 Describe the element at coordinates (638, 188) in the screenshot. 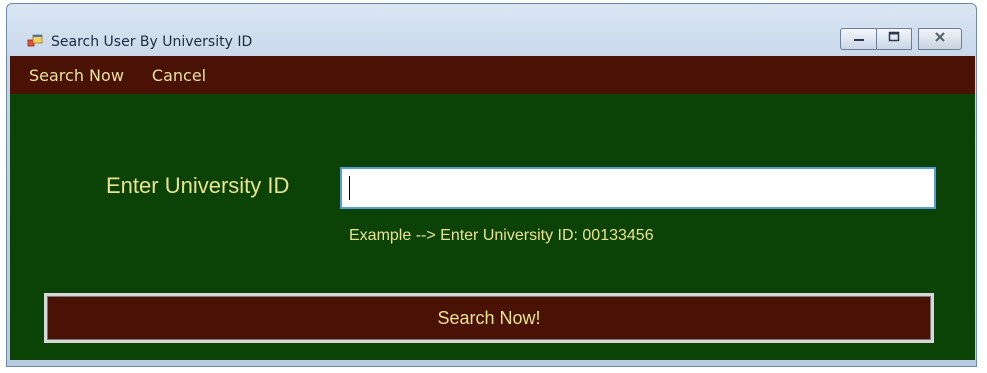

I see `university-id-input` at that location.